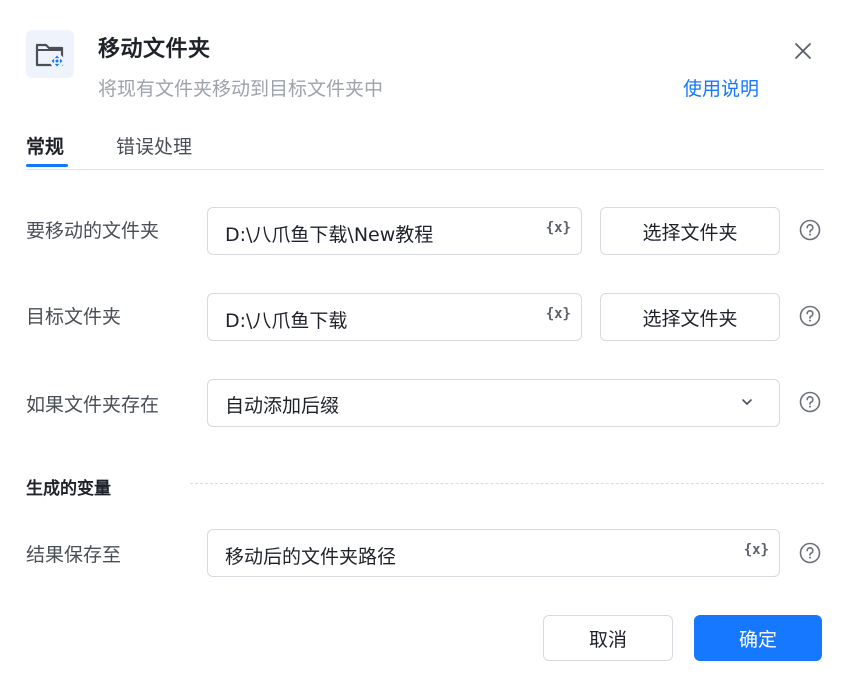  I want to click on tab-error-handling: 错误处理, so click(154, 145).